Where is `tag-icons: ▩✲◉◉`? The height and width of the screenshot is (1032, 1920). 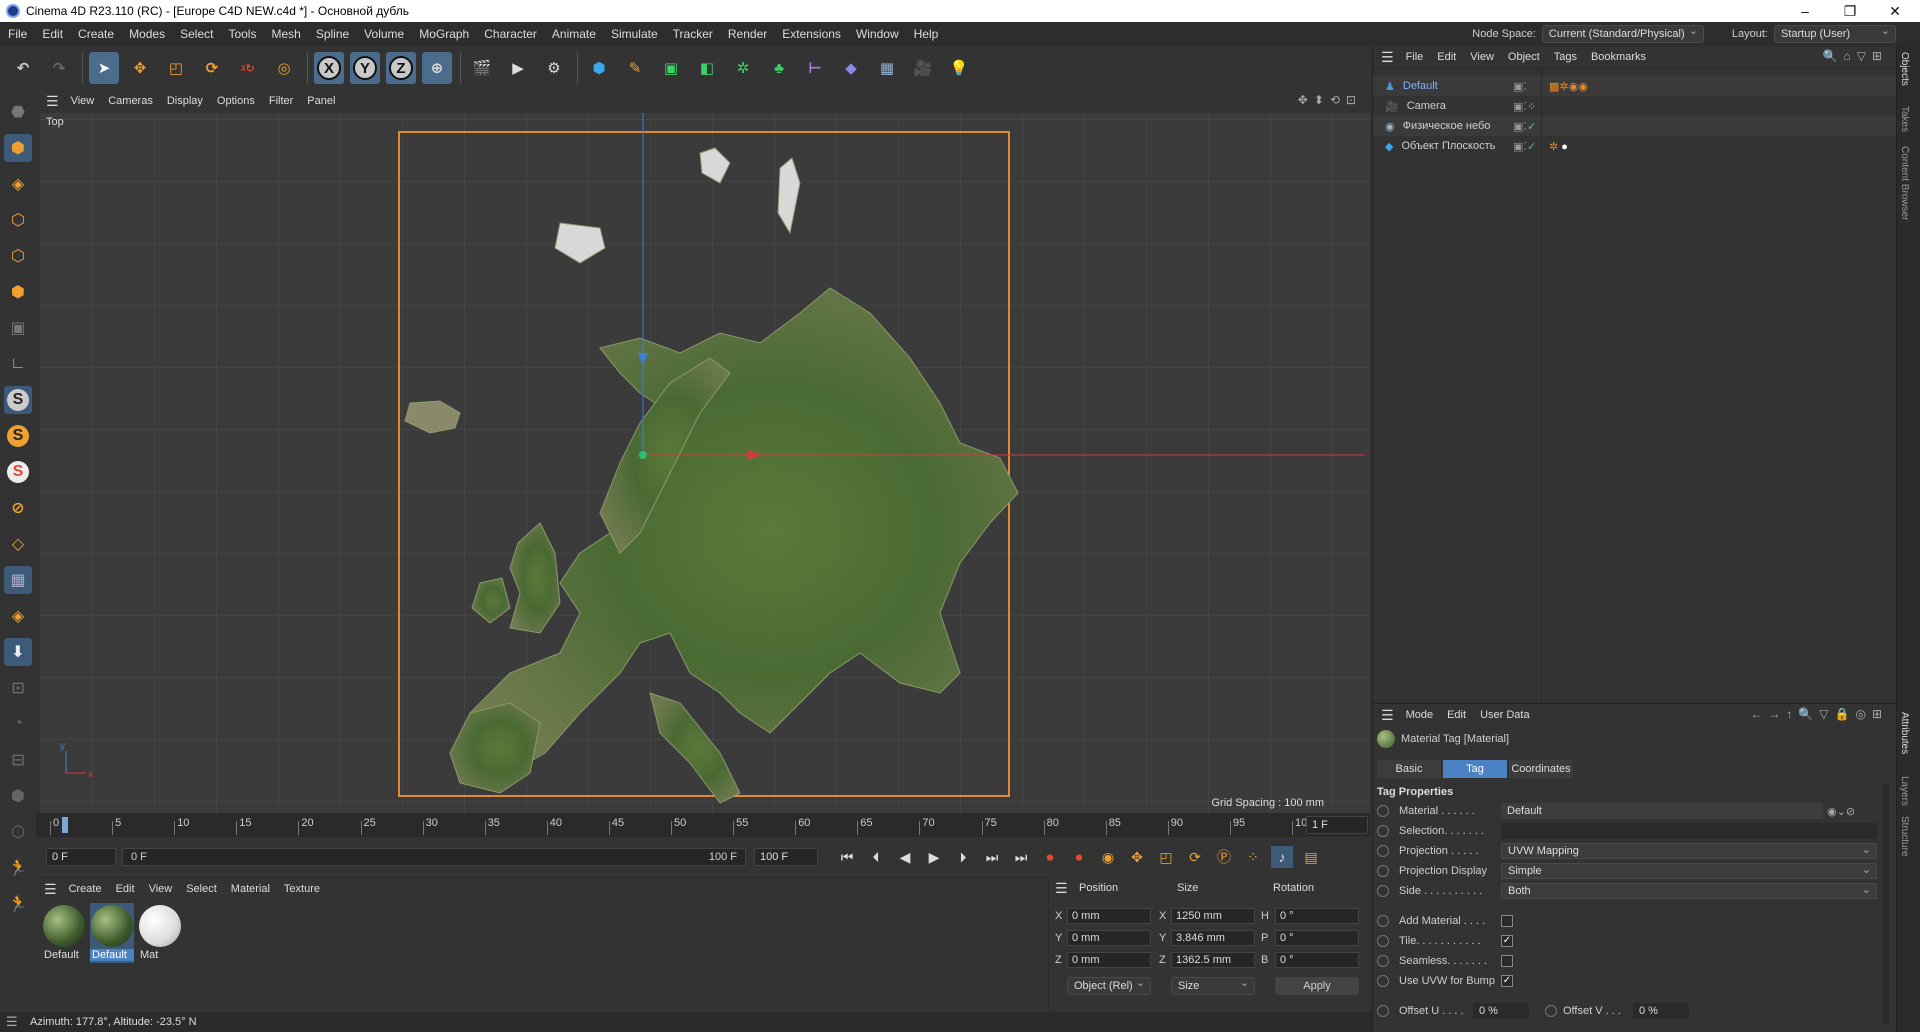 tag-icons: ▩✲◉◉ is located at coordinates (1568, 86).